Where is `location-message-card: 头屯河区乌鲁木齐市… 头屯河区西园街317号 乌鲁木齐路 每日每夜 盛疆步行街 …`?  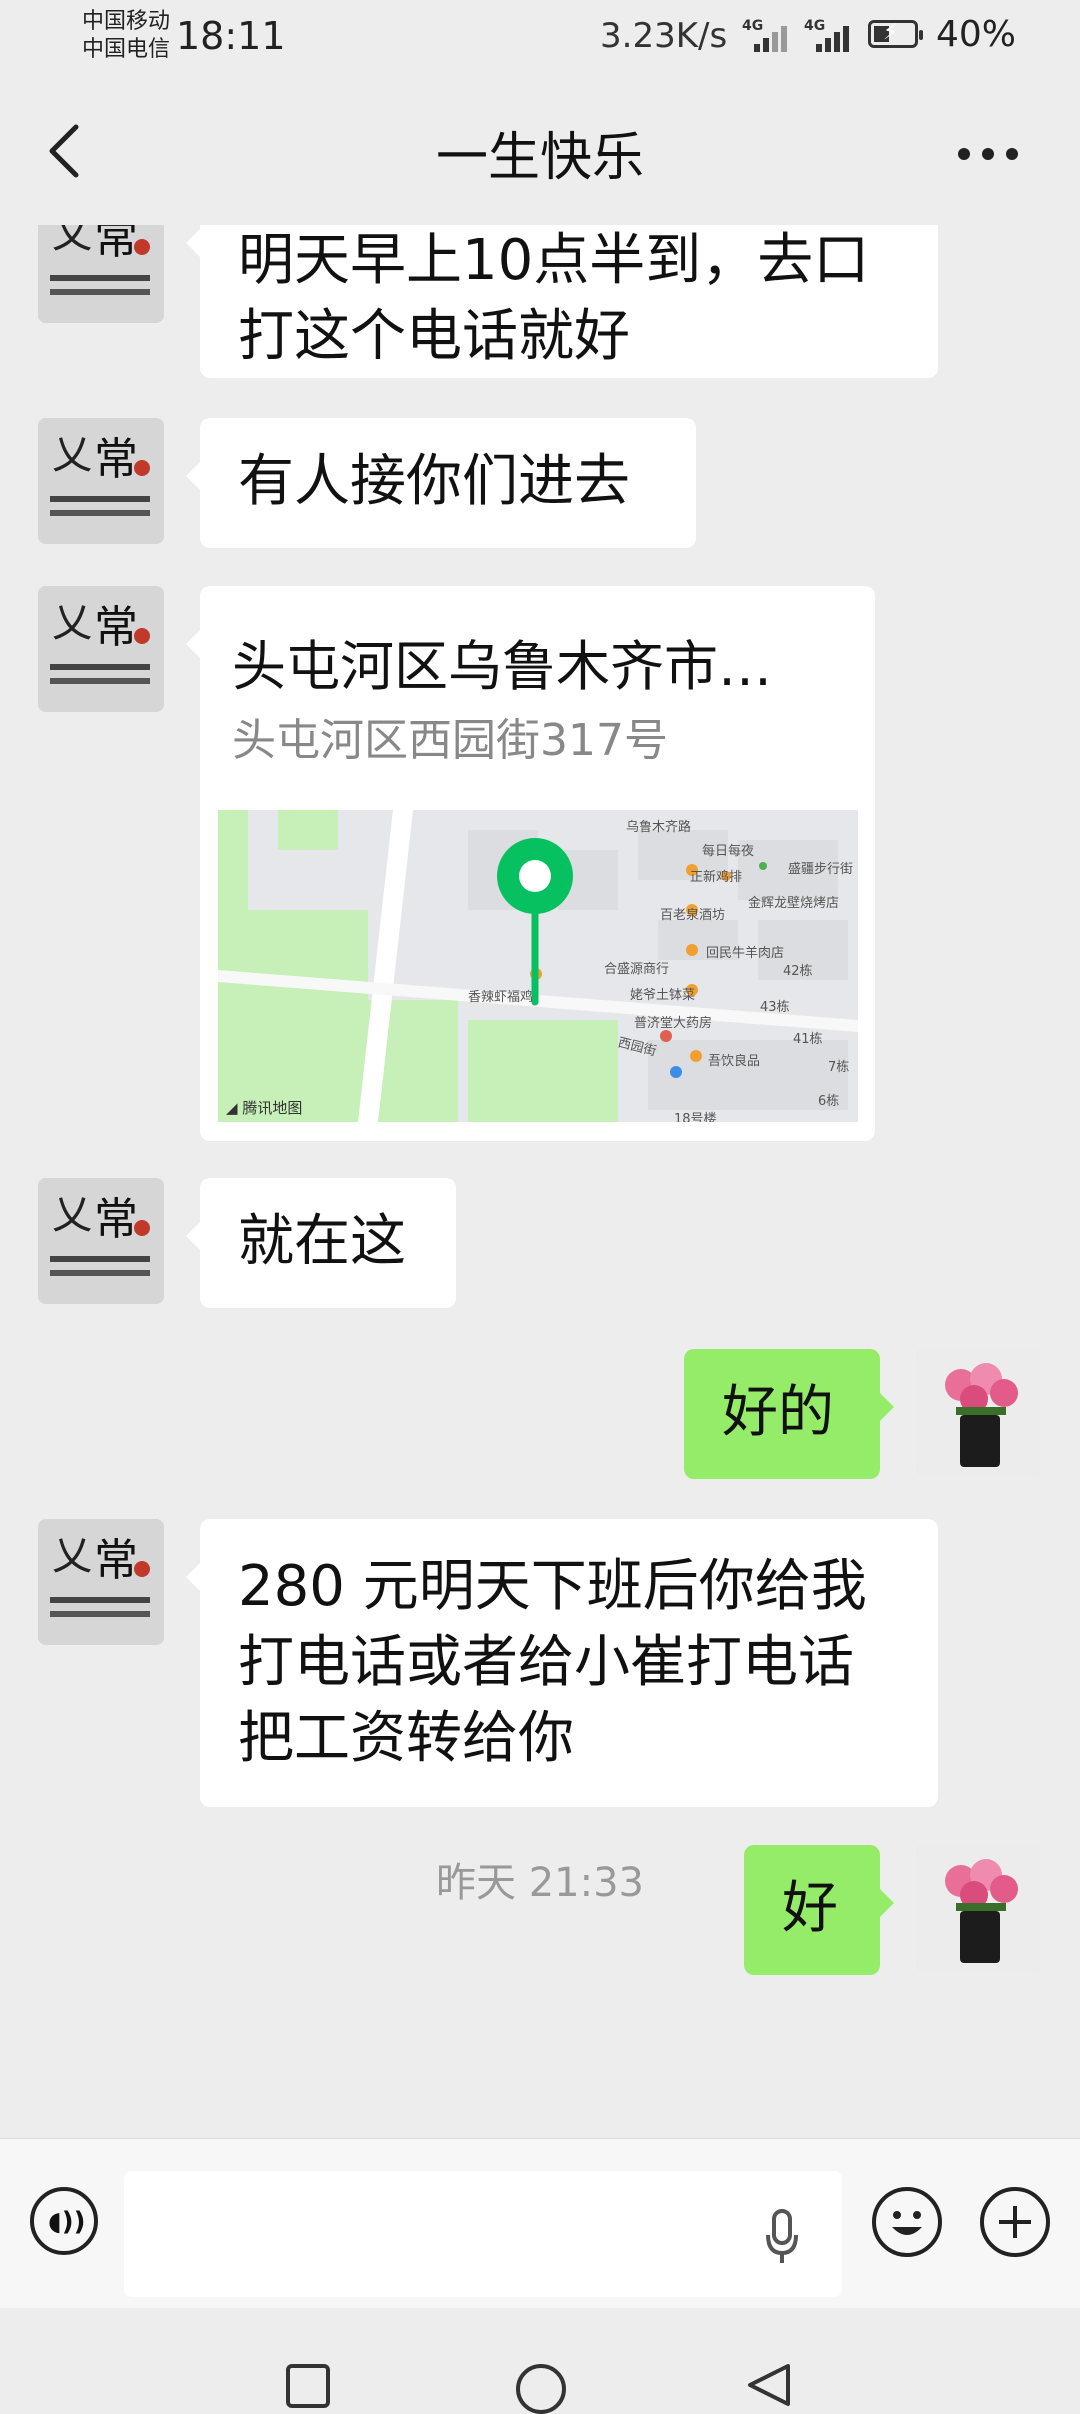 location-message-card: 头屯河区乌鲁木齐市… 头屯河区西园街317号 乌鲁木齐路 每日每夜 盛疆步行街 … is located at coordinates (530, 863).